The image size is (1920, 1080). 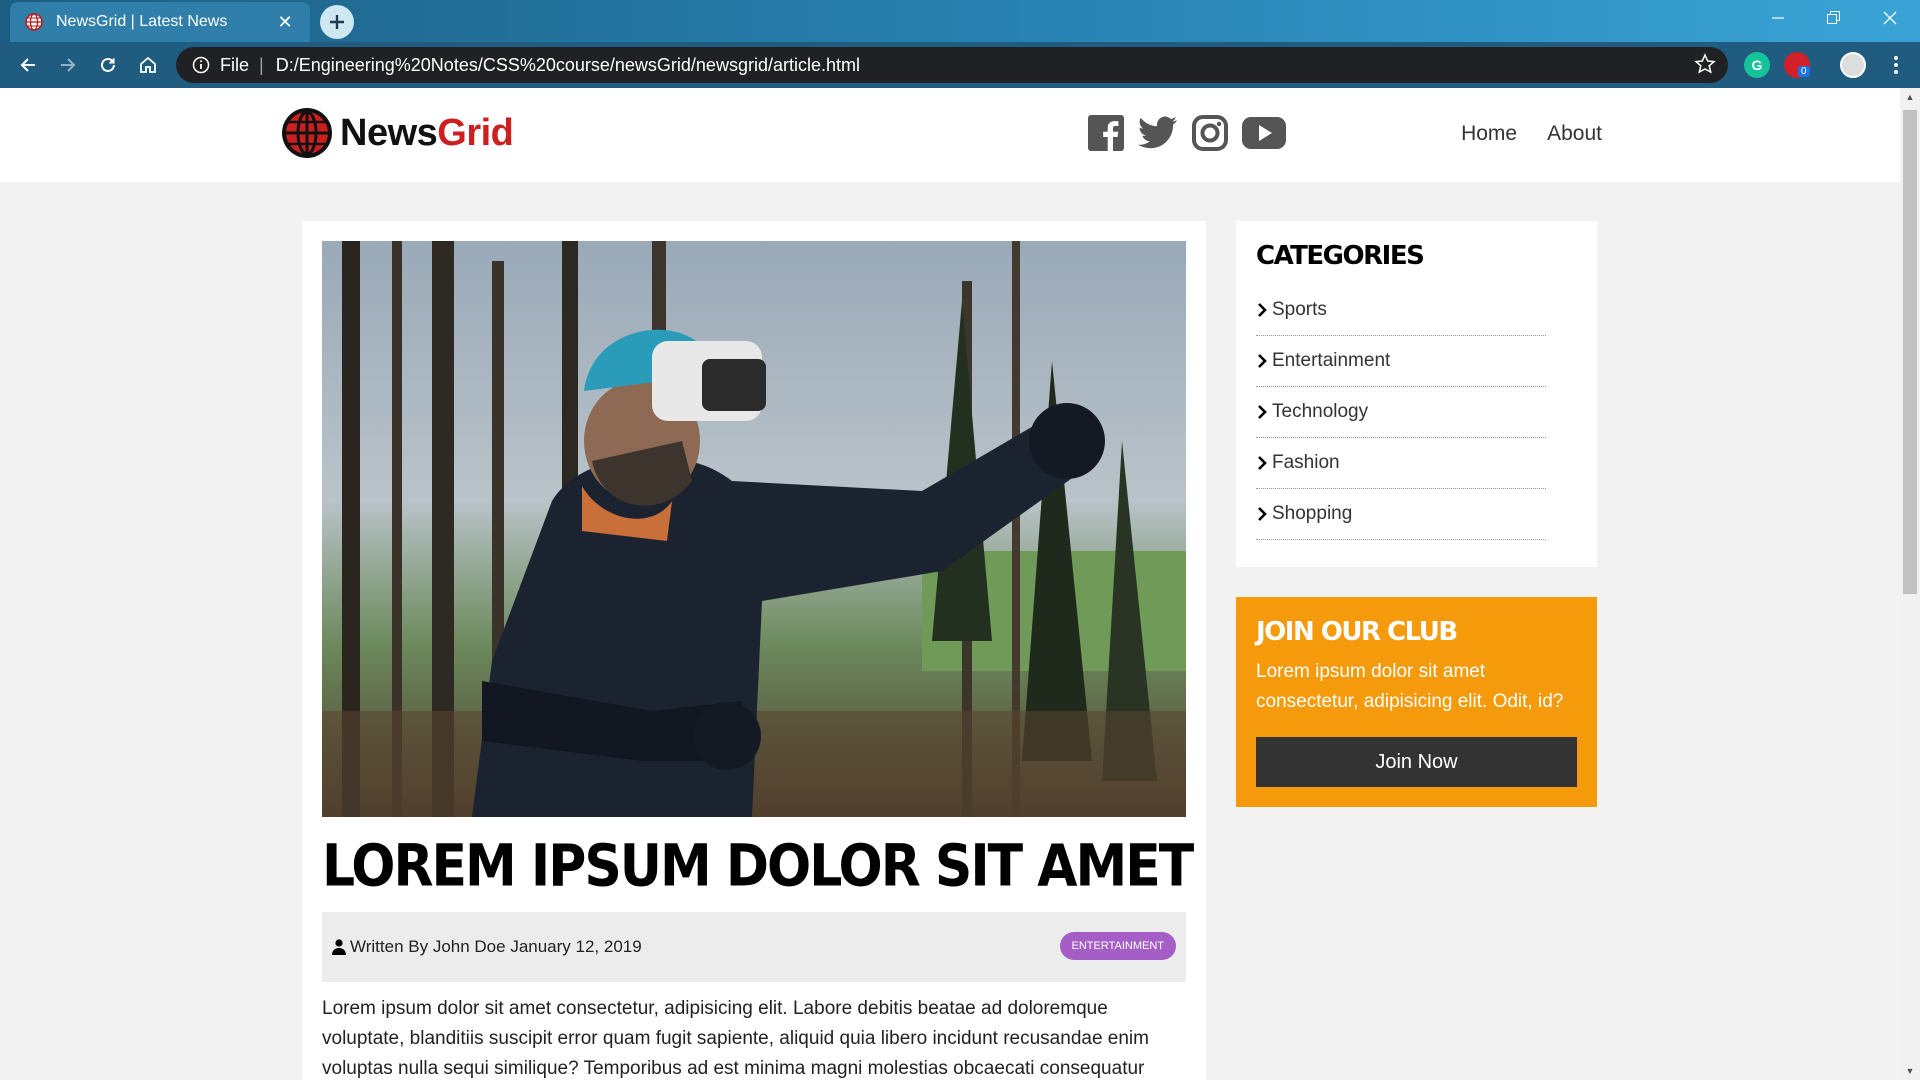 I want to click on category-label: Technology, so click(x=1320, y=411).